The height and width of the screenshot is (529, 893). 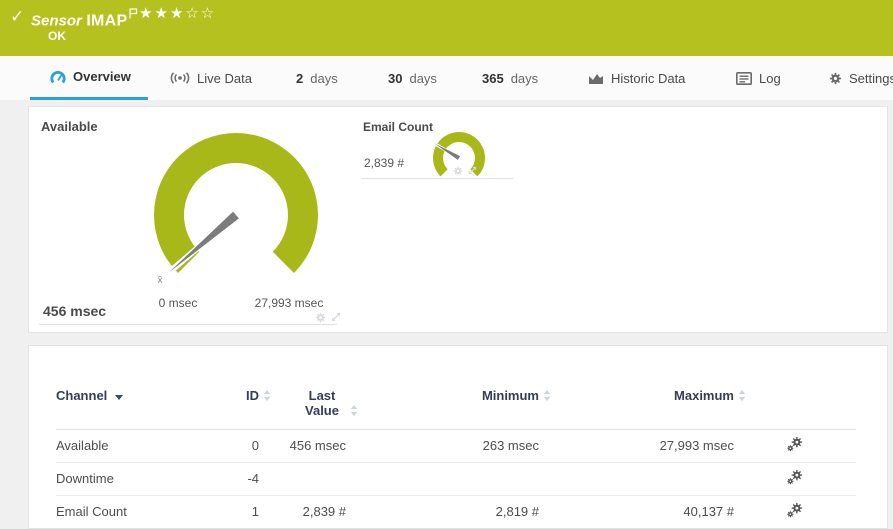 I want to click on tab-number: 2, so click(x=300, y=78).